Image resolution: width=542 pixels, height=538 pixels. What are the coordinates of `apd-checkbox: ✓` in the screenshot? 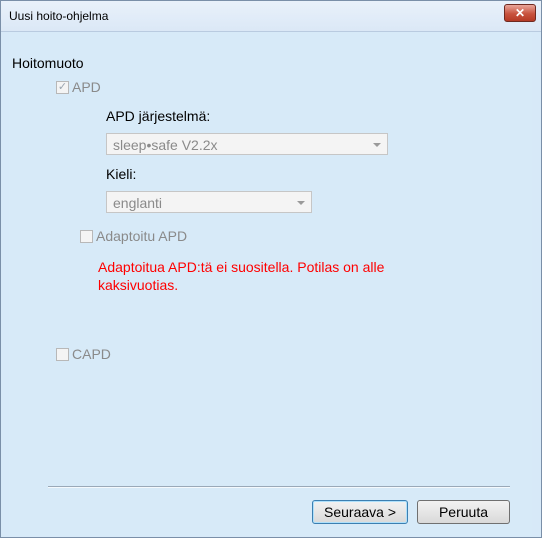 It's located at (62, 87).